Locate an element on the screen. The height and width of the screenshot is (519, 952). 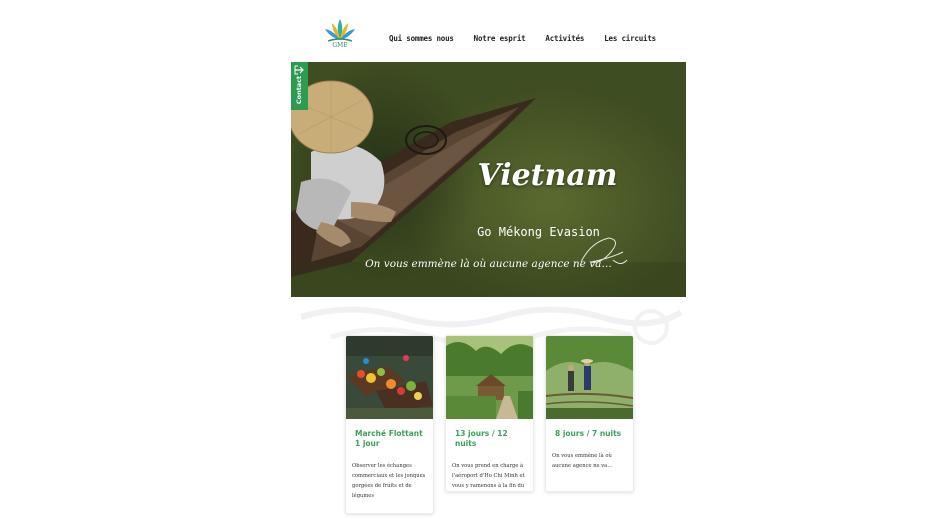
contact-tab: Contact is located at coordinates (299, 86).